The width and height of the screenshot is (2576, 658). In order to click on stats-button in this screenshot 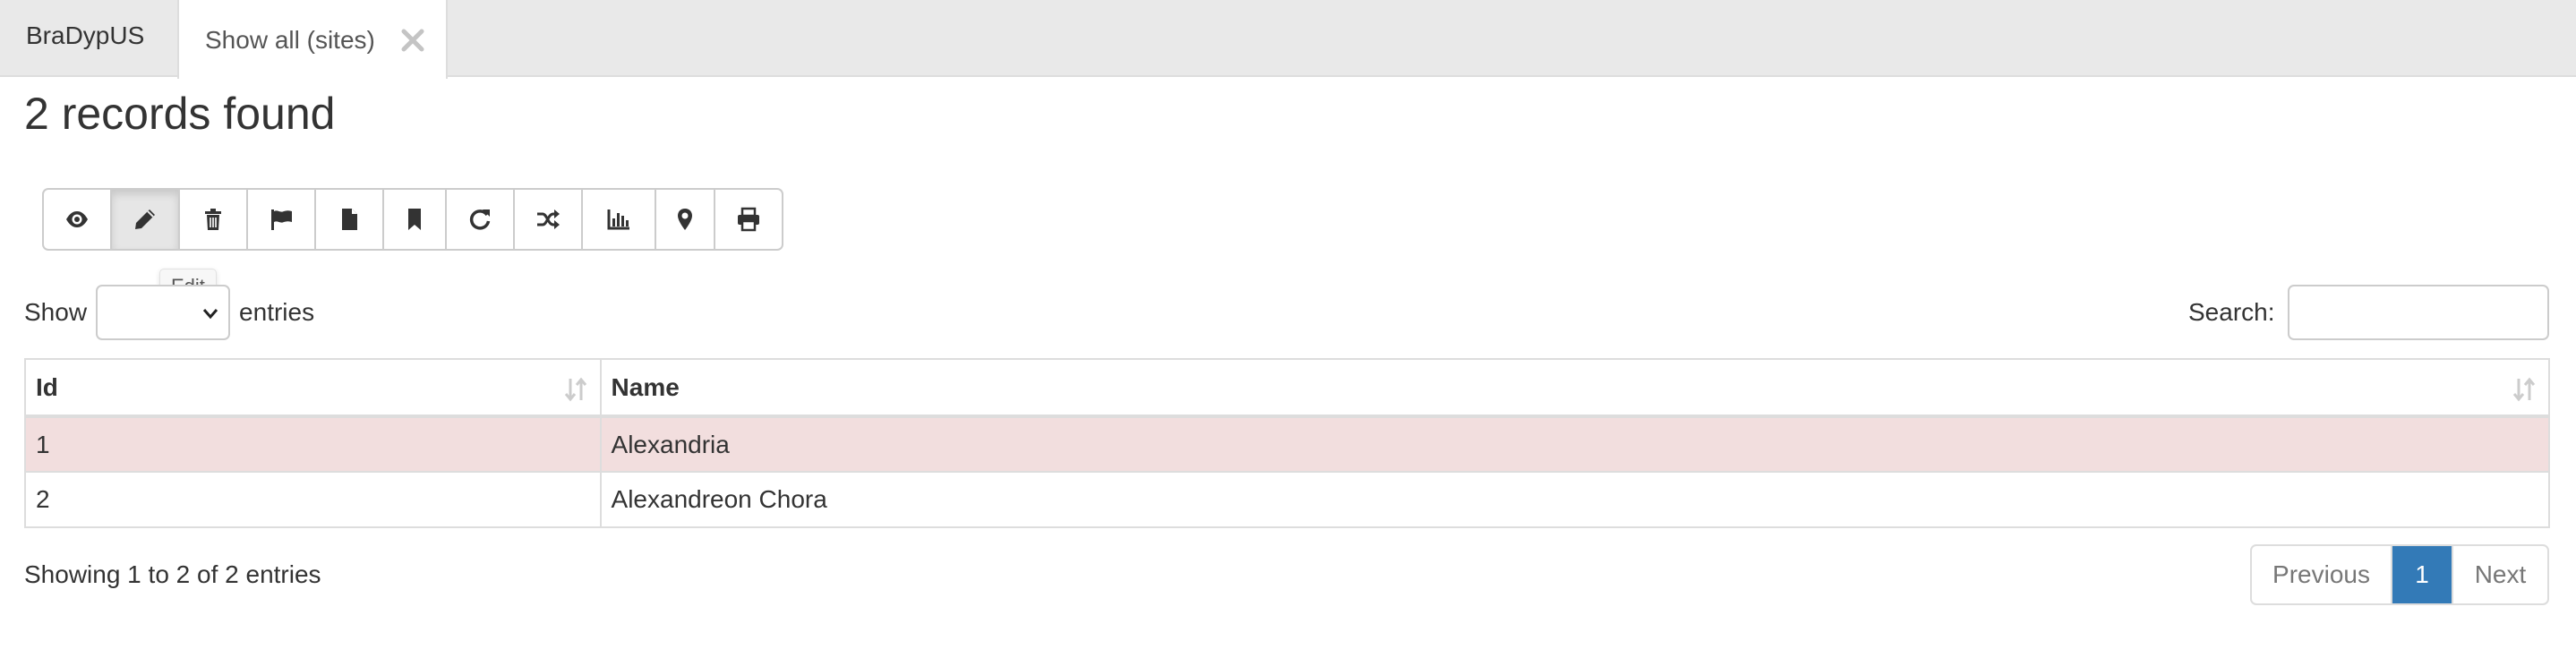, I will do `click(620, 219)`.